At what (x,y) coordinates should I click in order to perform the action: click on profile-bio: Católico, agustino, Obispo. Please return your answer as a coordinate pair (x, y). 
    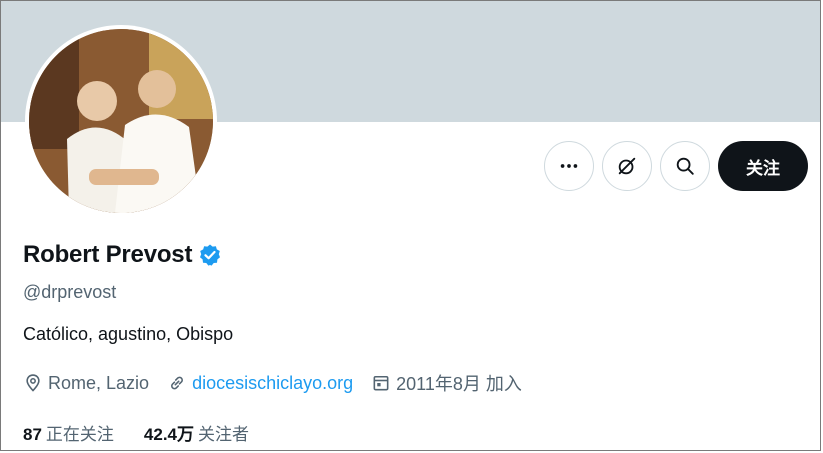
    Looking at the image, I should click on (128, 334).